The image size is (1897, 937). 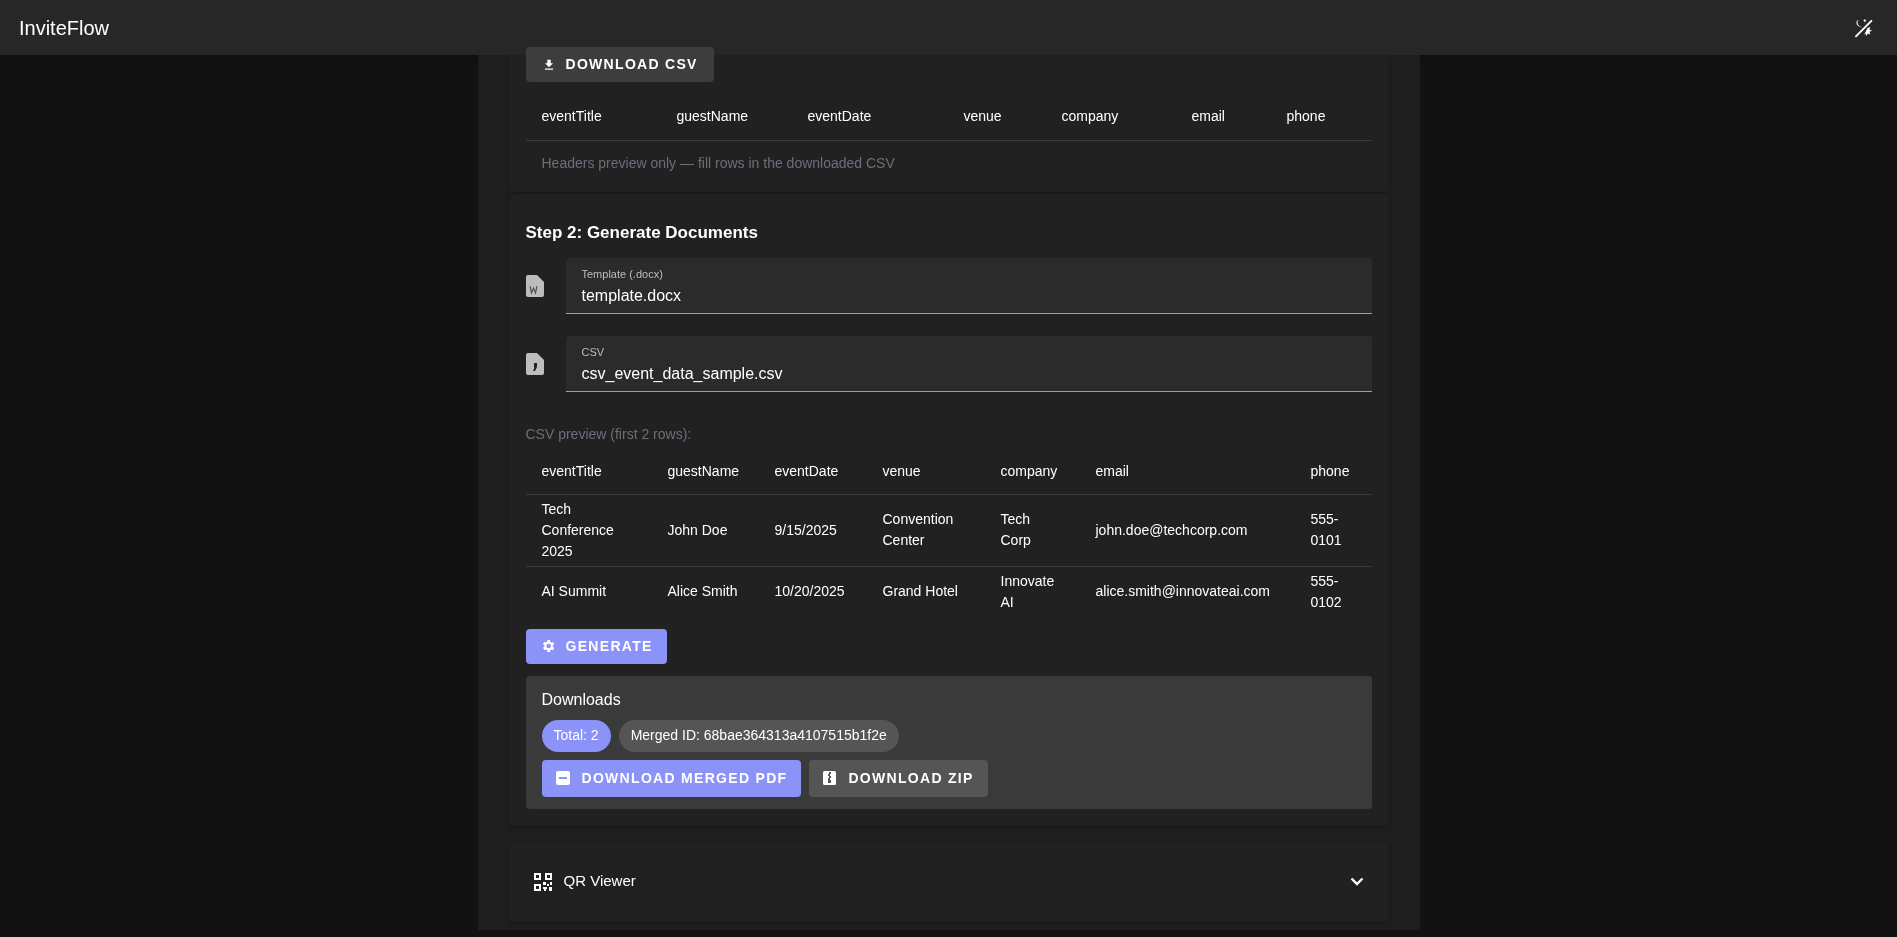 I want to click on table-cell-text: Tech Corp, so click(x=1016, y=530).